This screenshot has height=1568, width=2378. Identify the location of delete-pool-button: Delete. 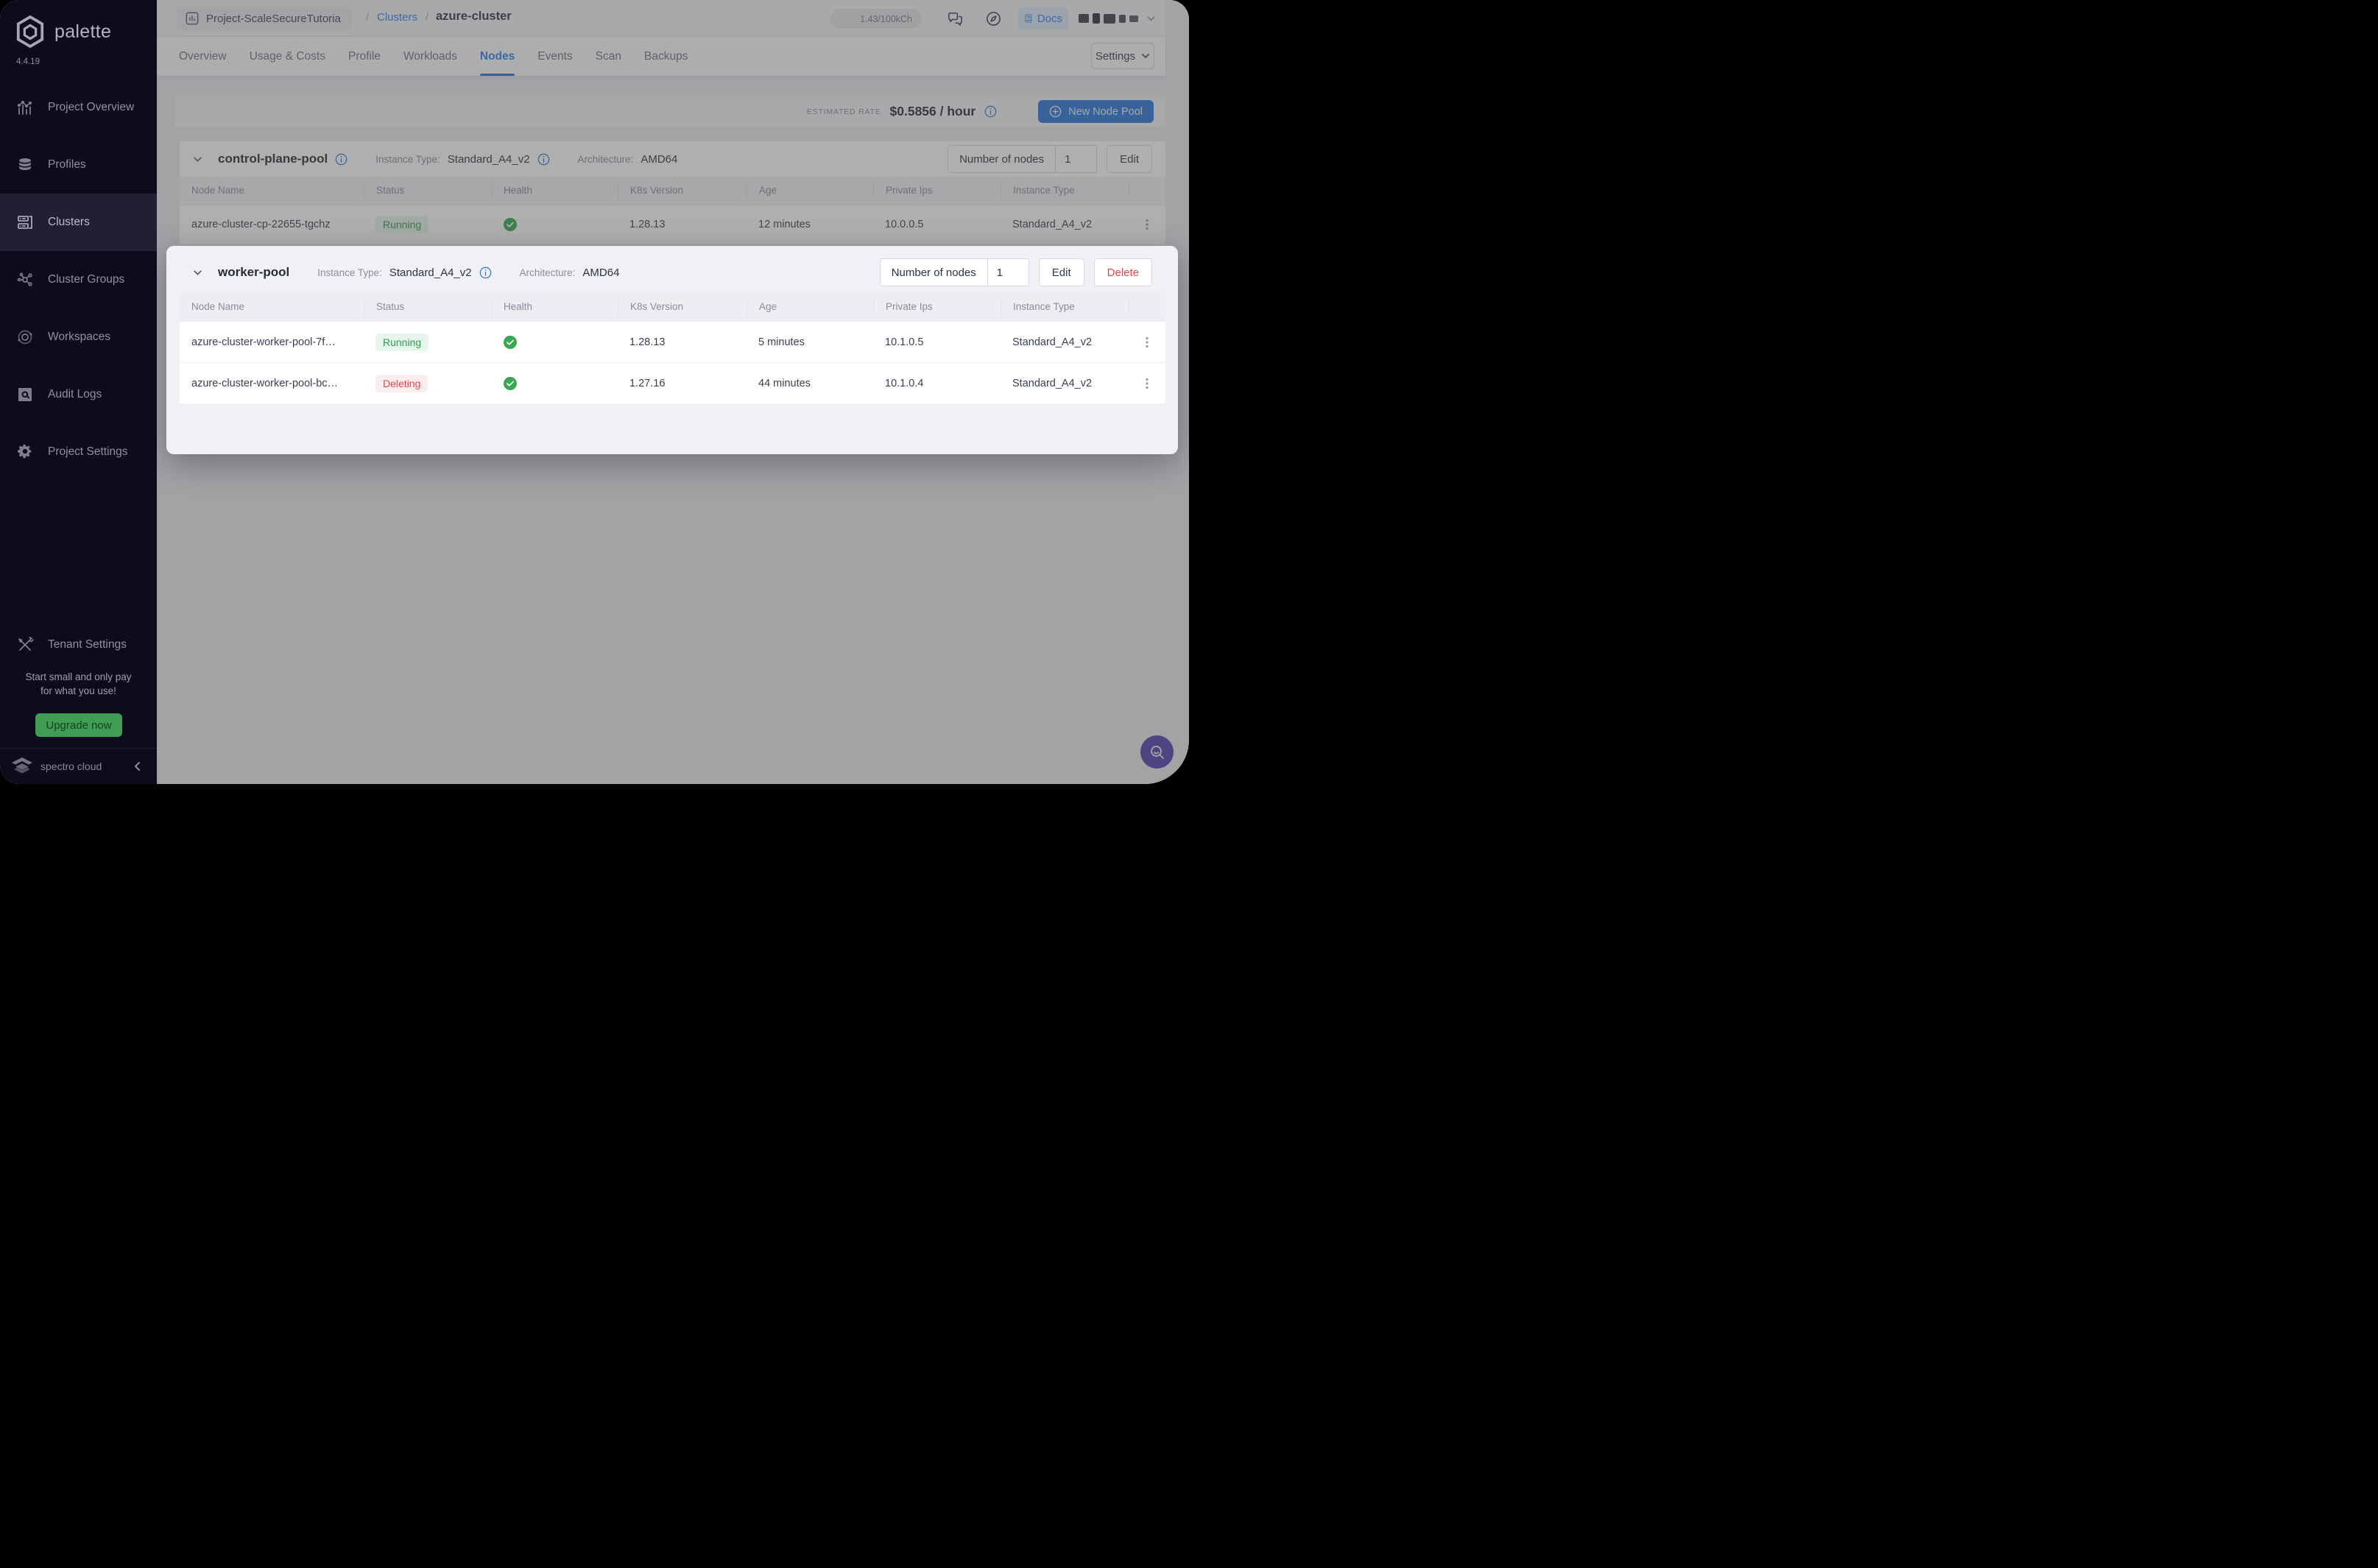
(1122, 272).